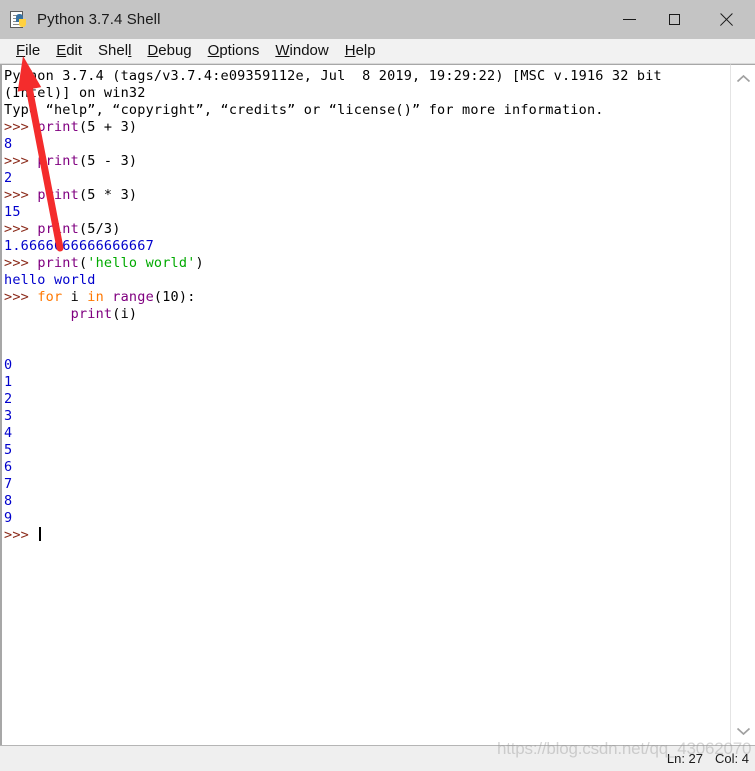 This screenshot has height=771, width=755. Describe the element at coordinates (50, 280) in the screenshot. I see `console-token: hello world` at that location.